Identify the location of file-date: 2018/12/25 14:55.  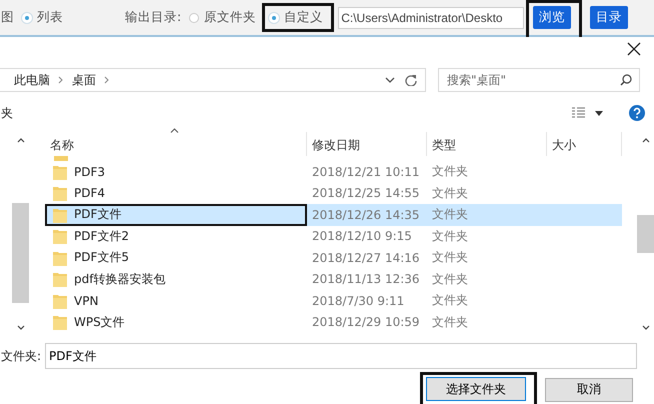
(366, 193).